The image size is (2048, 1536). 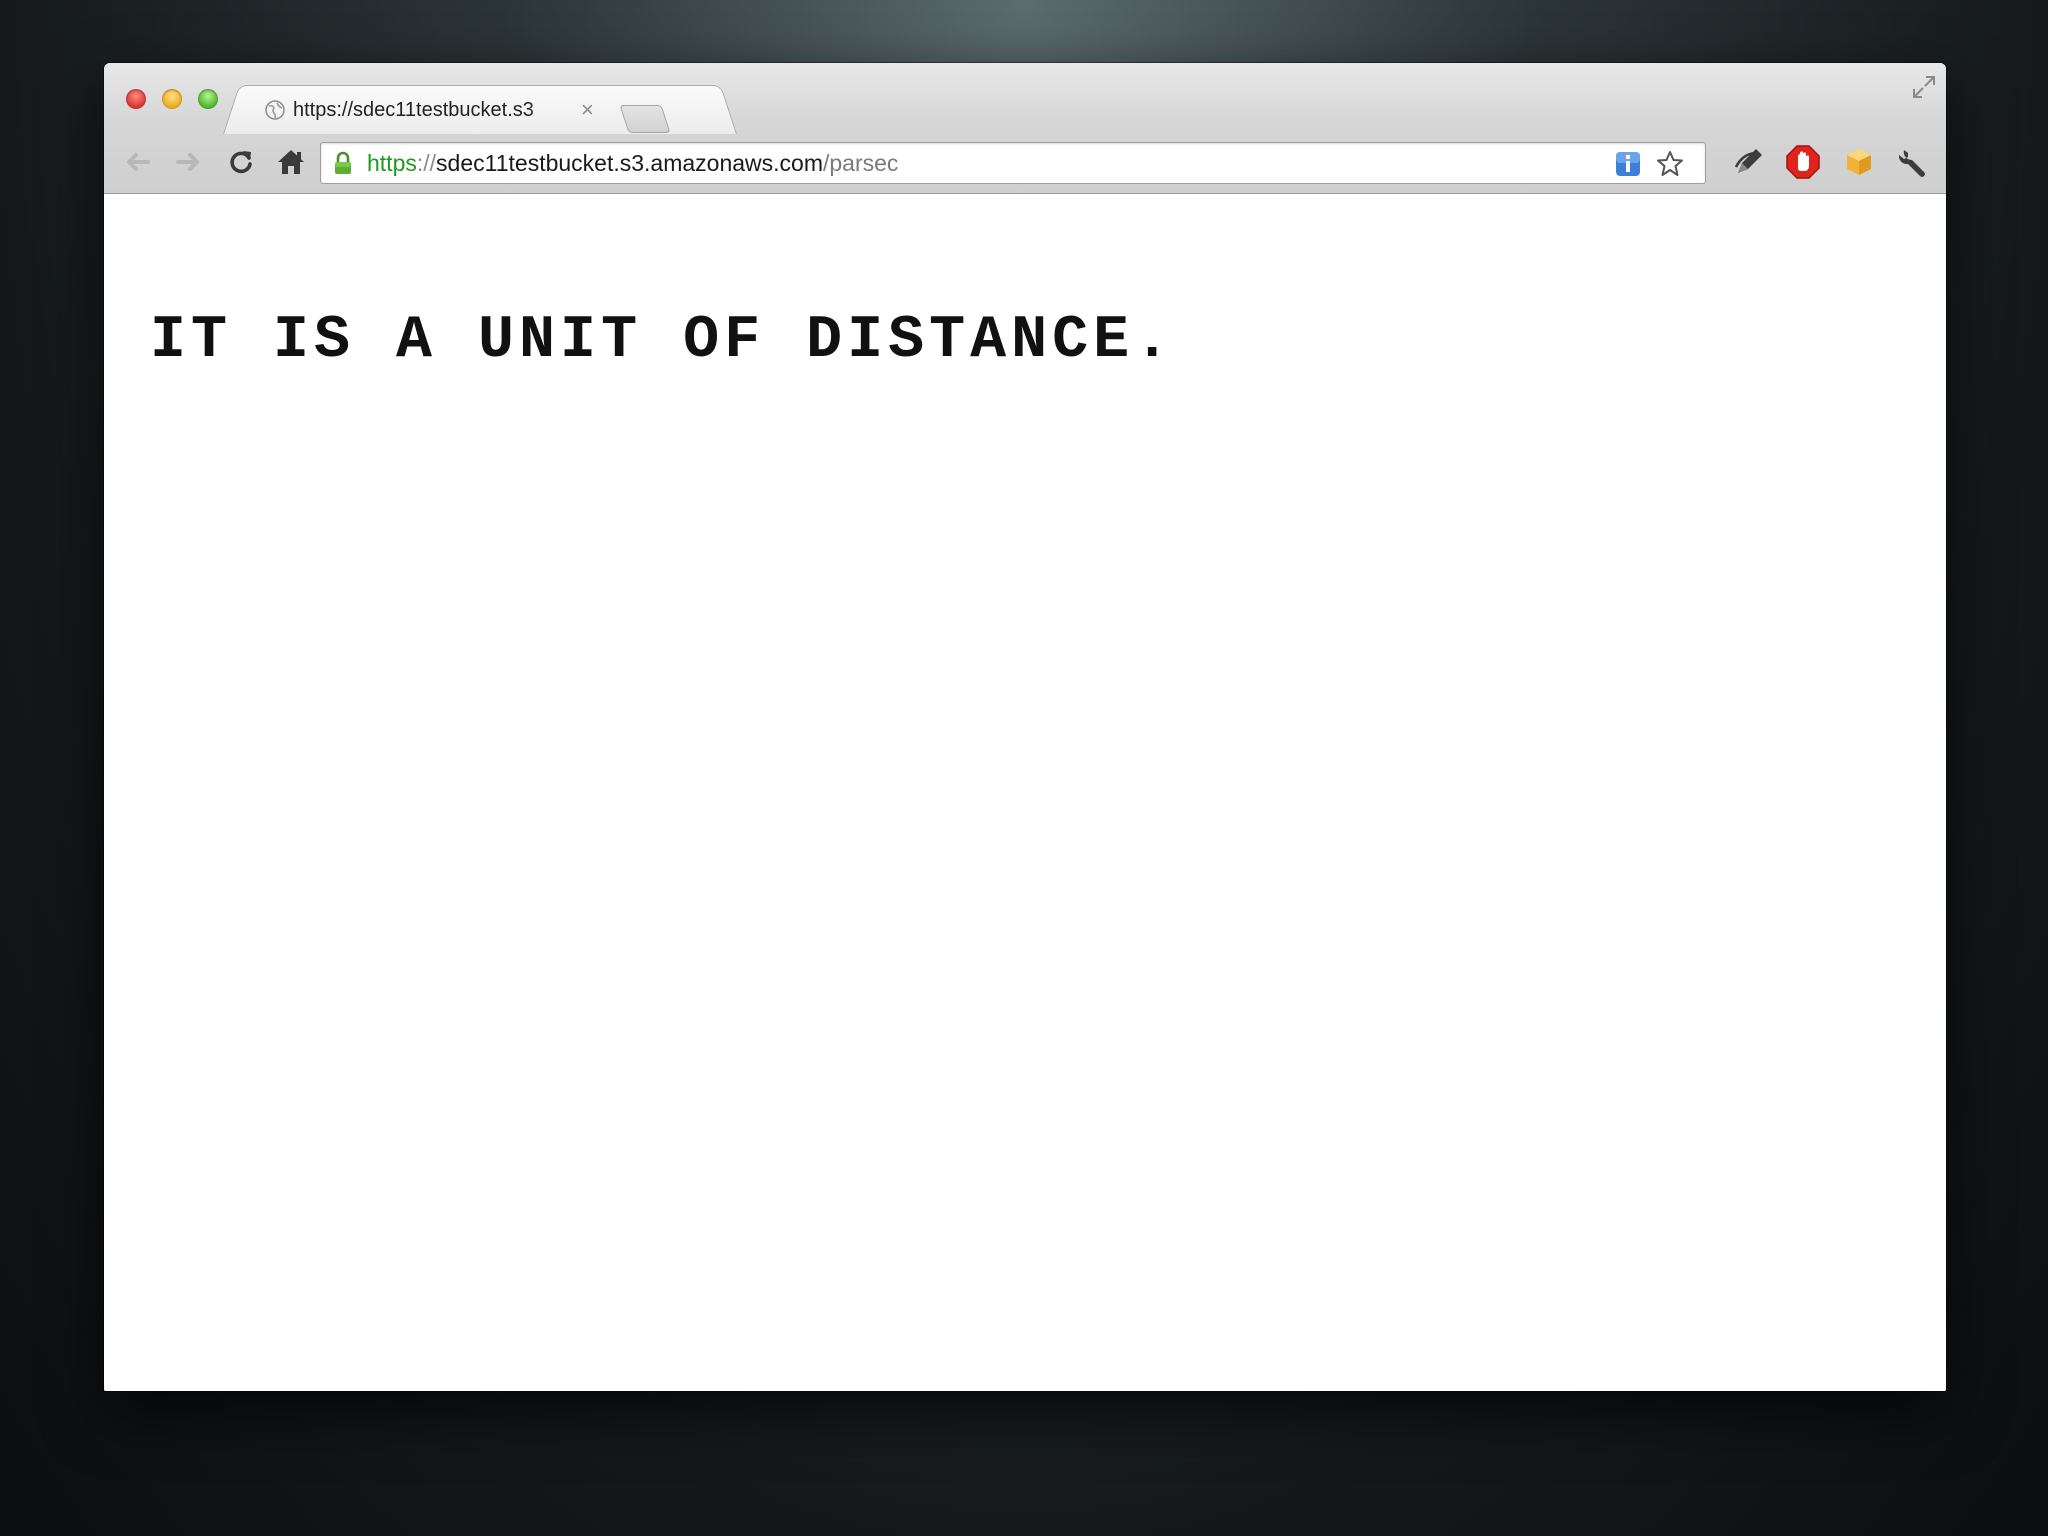 What do you see at coordinates (241, 162) in the screenshot?
I see `reload-icon` at bounding box center [241, 162].